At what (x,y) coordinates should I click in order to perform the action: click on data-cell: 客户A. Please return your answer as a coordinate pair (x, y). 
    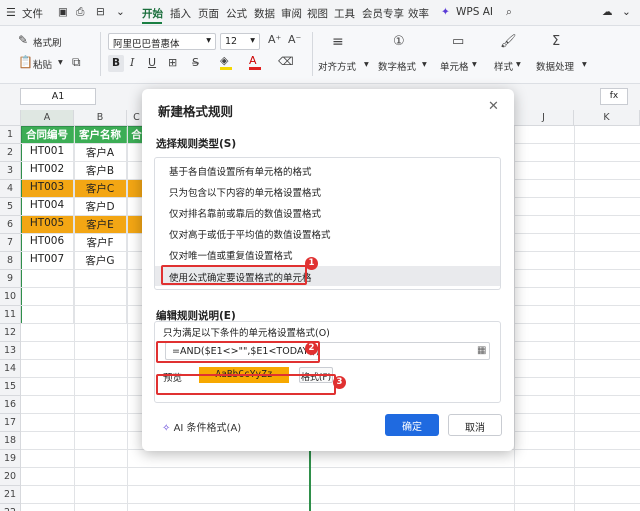
    Looking at the image, I should click on (100, 153).